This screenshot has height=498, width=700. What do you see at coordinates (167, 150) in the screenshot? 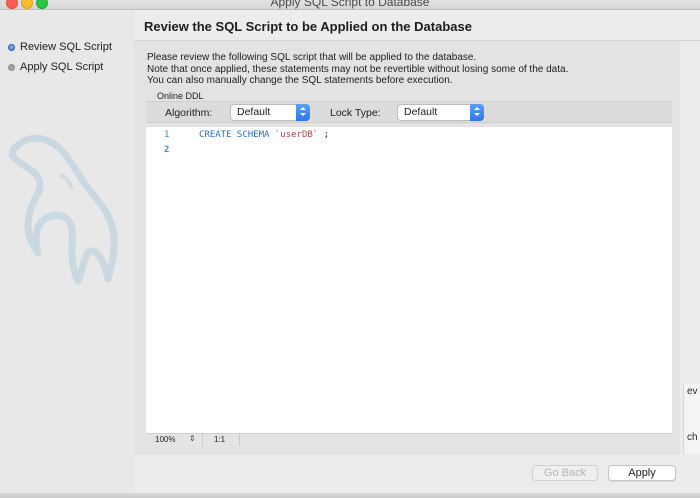
I see `line-number: 2` at bounding box center [167, 150].